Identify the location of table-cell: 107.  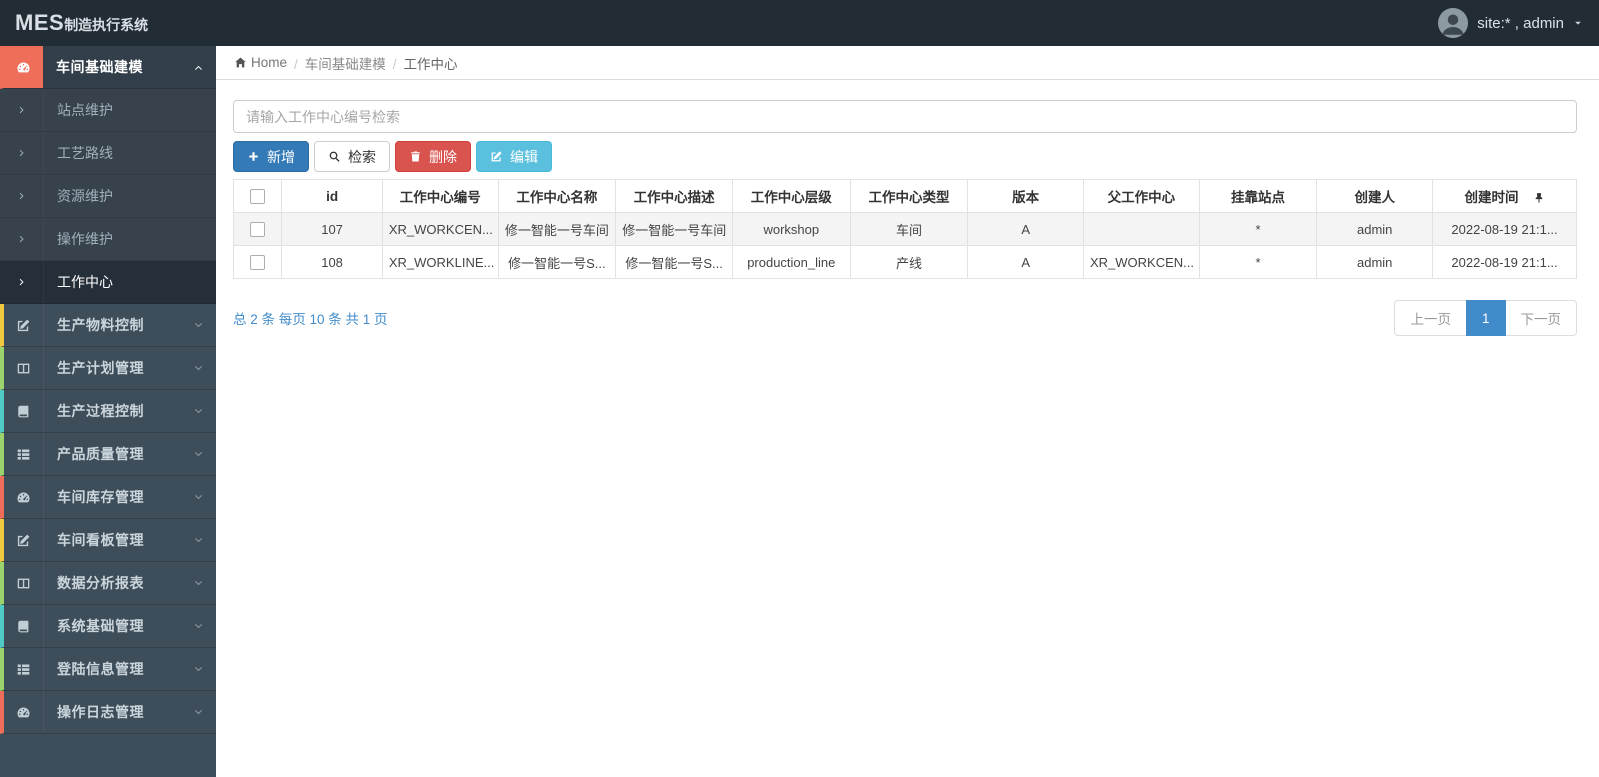
(332, 229).